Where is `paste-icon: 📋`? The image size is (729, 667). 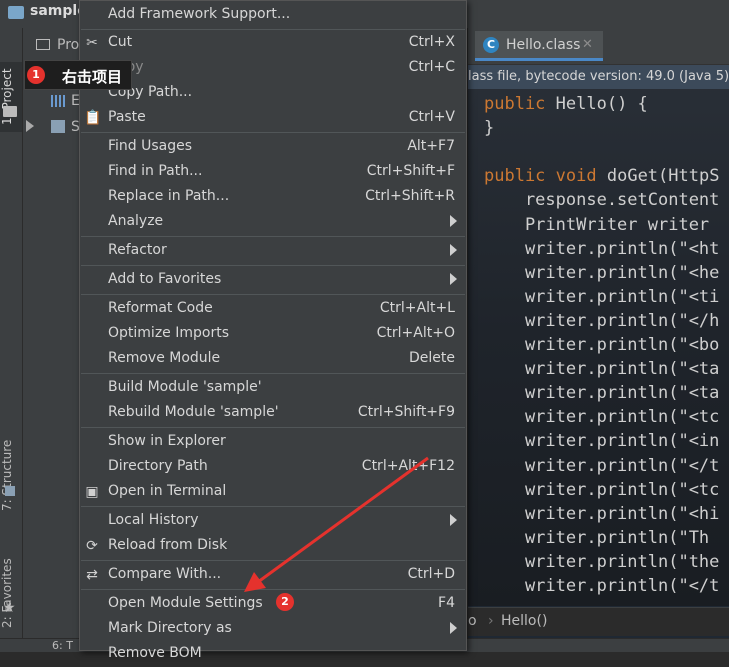
paste-icon: 📋 is located at coordinates (93, 118).